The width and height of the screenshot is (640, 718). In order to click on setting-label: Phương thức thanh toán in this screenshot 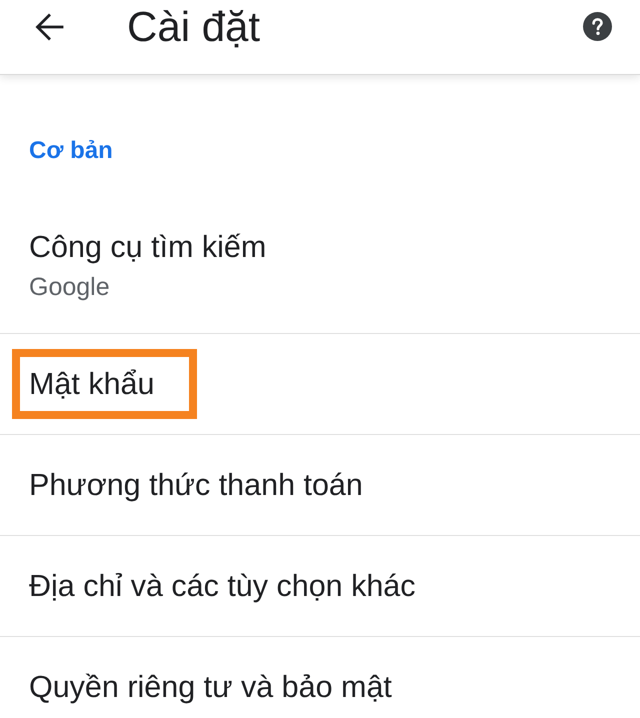, I will do `click(196, 485)`.